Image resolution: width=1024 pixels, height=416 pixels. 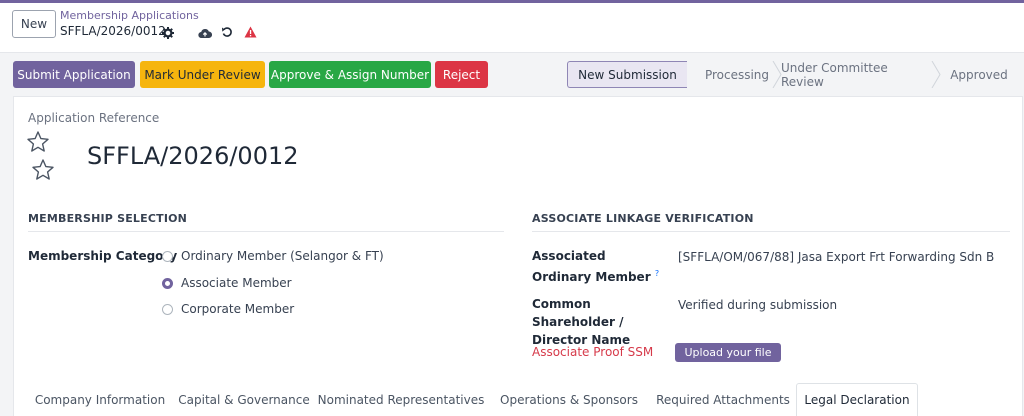 I want to click on radio-ordinary-member: Ordinary Member (Selangor & FT), so click(x=273, y=256).